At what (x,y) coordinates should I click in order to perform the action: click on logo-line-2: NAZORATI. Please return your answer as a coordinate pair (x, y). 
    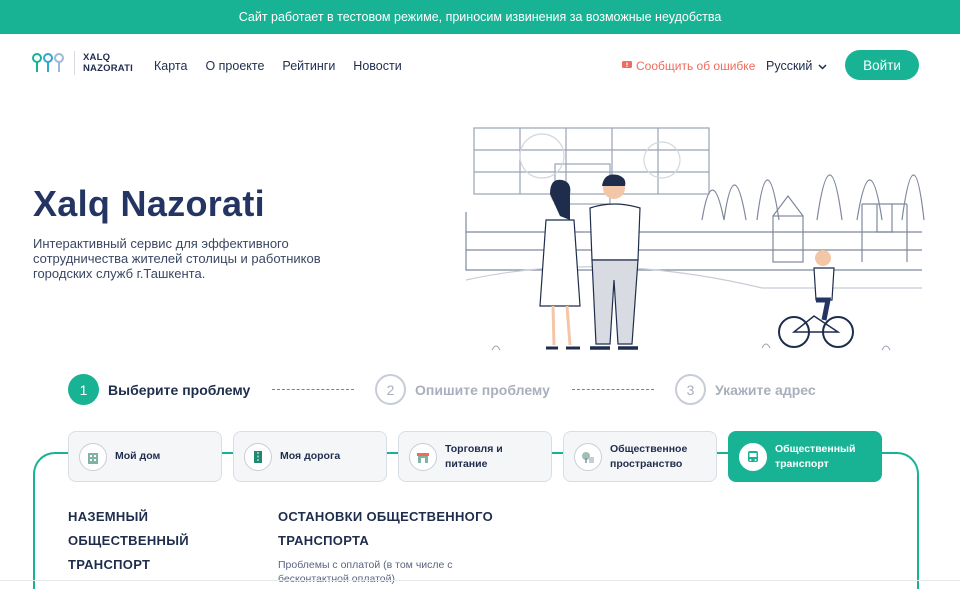
    Looking at the image, I should click on (108, 68).